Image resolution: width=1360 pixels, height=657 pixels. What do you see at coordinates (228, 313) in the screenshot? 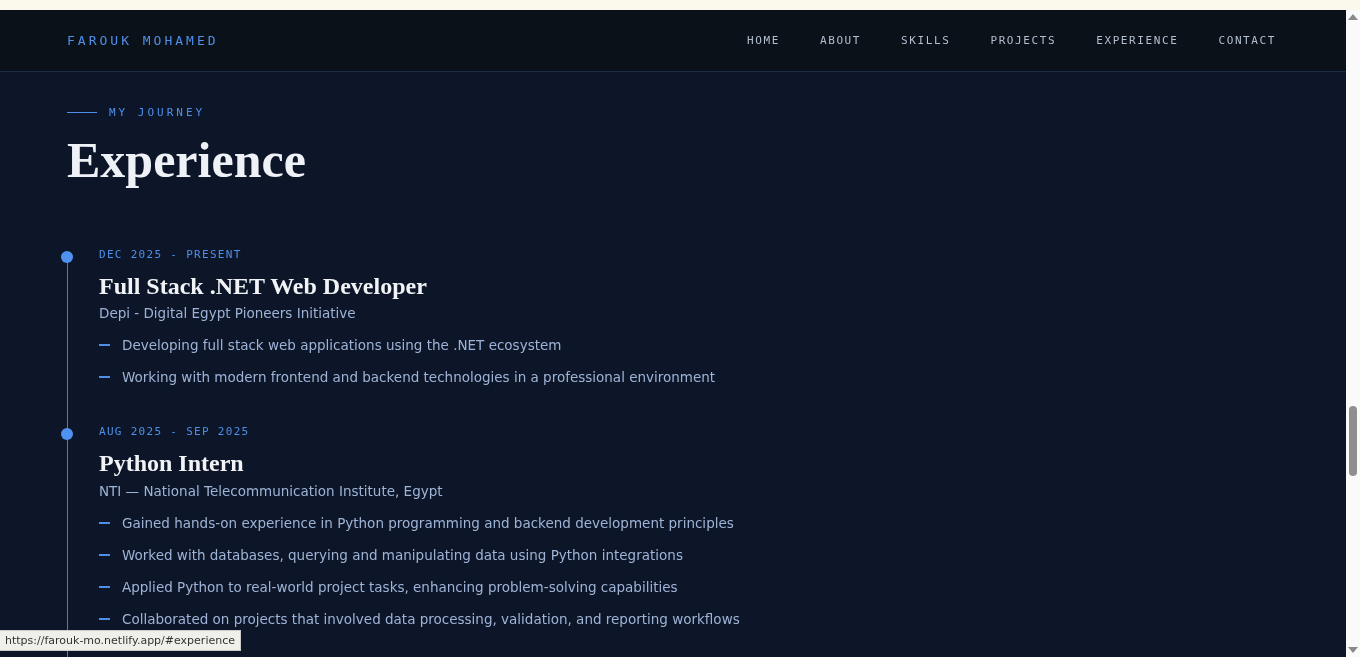
I see `company-name: Depi - Digital Egypt Pioneers Initiative` at bounding box center [228, 313].